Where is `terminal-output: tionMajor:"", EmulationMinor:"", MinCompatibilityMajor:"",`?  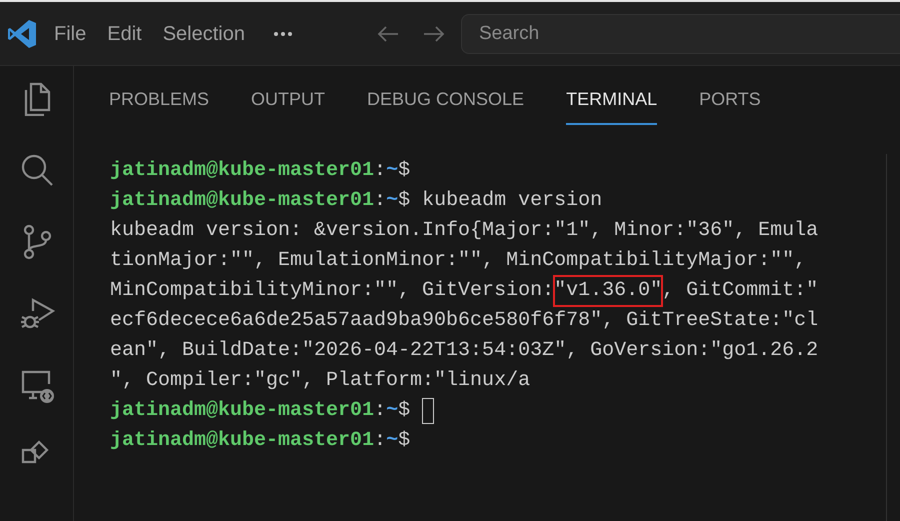
terminal-output: tionMajor:"", EmulationMinor:"", MinCompatibilityMajor:"", is located at coordinates (458, 261).